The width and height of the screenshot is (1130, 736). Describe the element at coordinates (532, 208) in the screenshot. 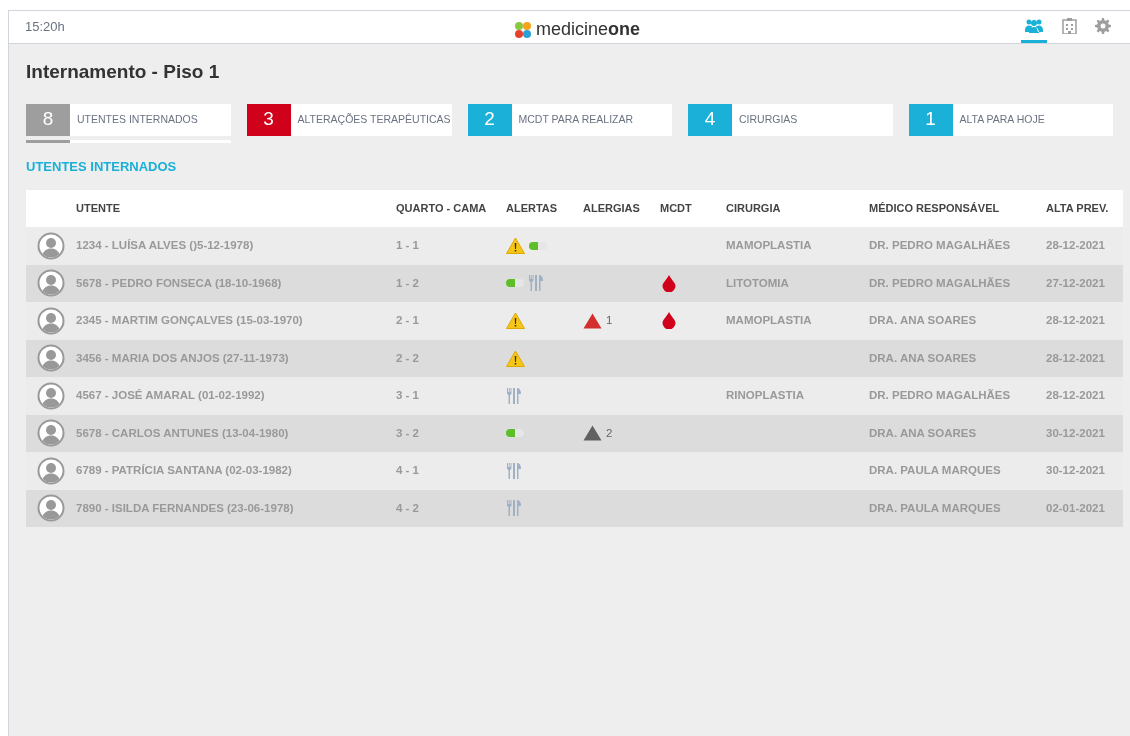

I see `column-header: ALERTAS` at that location.